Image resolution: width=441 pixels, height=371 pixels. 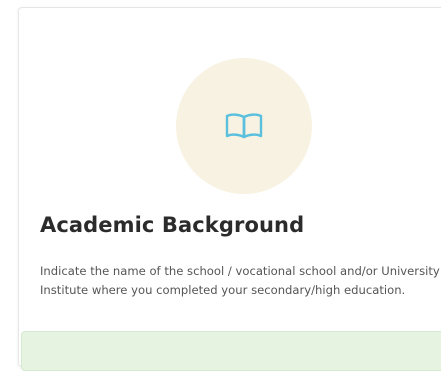 I want to click on icon-badge, so click(x=244, y=126).